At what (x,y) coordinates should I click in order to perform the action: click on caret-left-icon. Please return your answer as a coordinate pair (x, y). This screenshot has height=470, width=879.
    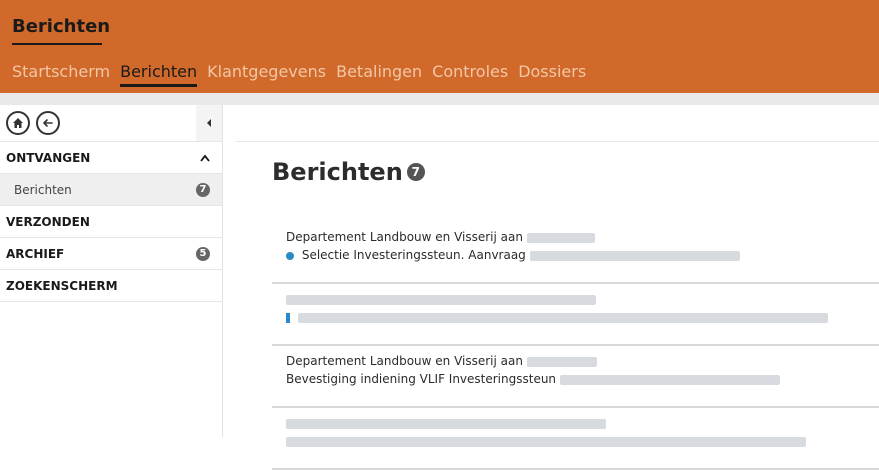
    Looking at the image, I should click on (209, 123).